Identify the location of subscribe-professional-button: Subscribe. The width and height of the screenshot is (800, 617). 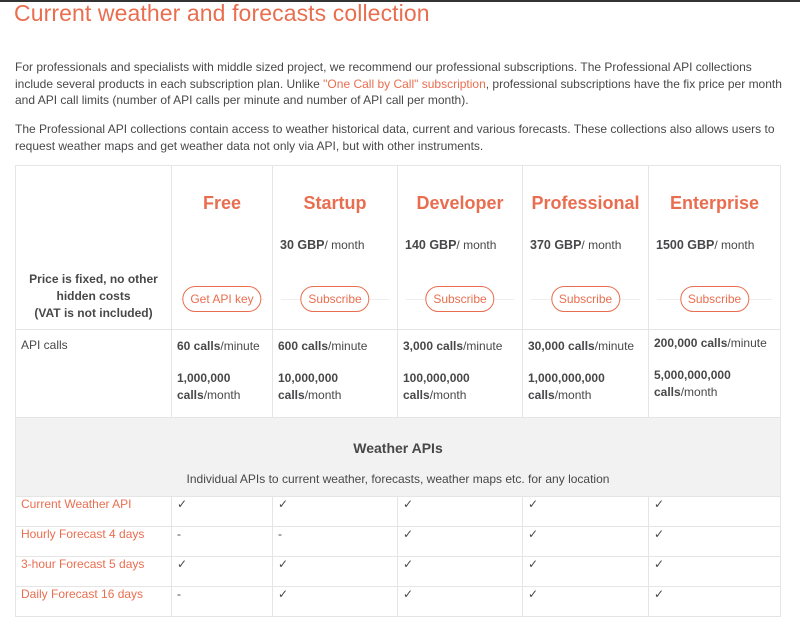
(585, 299).